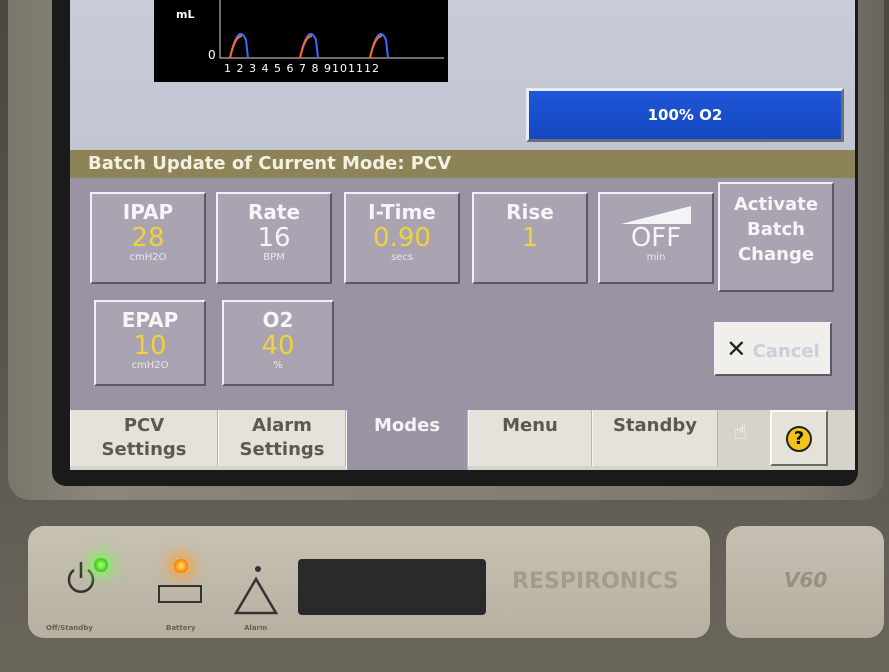  What do you see at coordinates (806, 580) in the screenshot?
I see `model-label: V60` at bounding box center [806, 580].